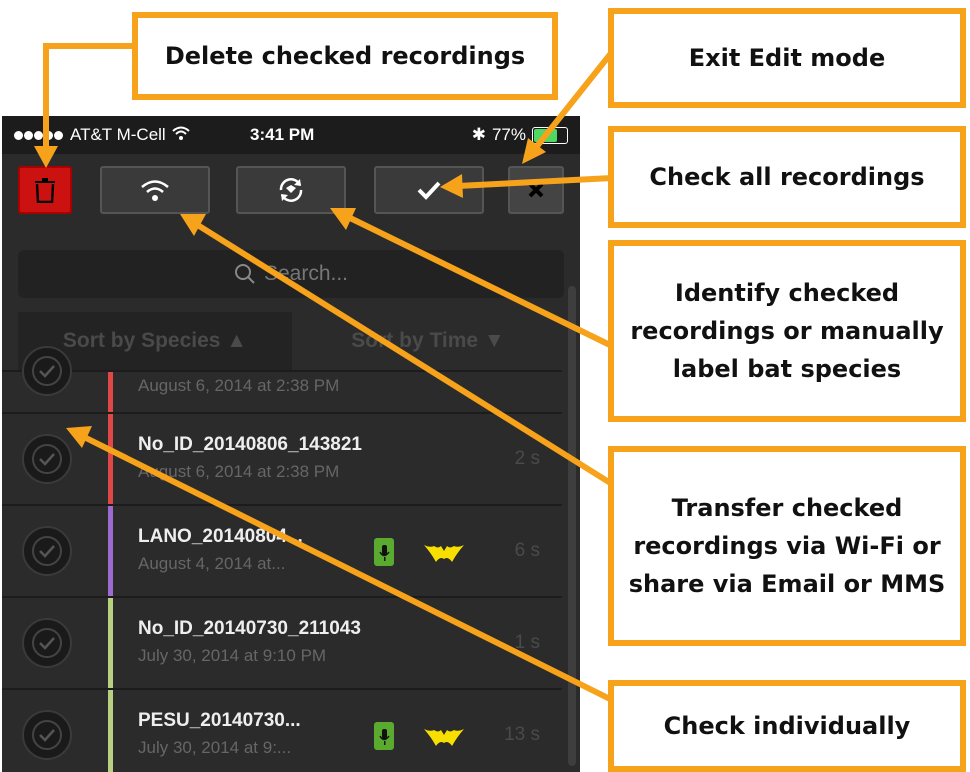 This screenshot has width=970, height=772. Describe the element at coordinates (451, 186) in the screenshot. I see `arrowhead-check-all` at that location.